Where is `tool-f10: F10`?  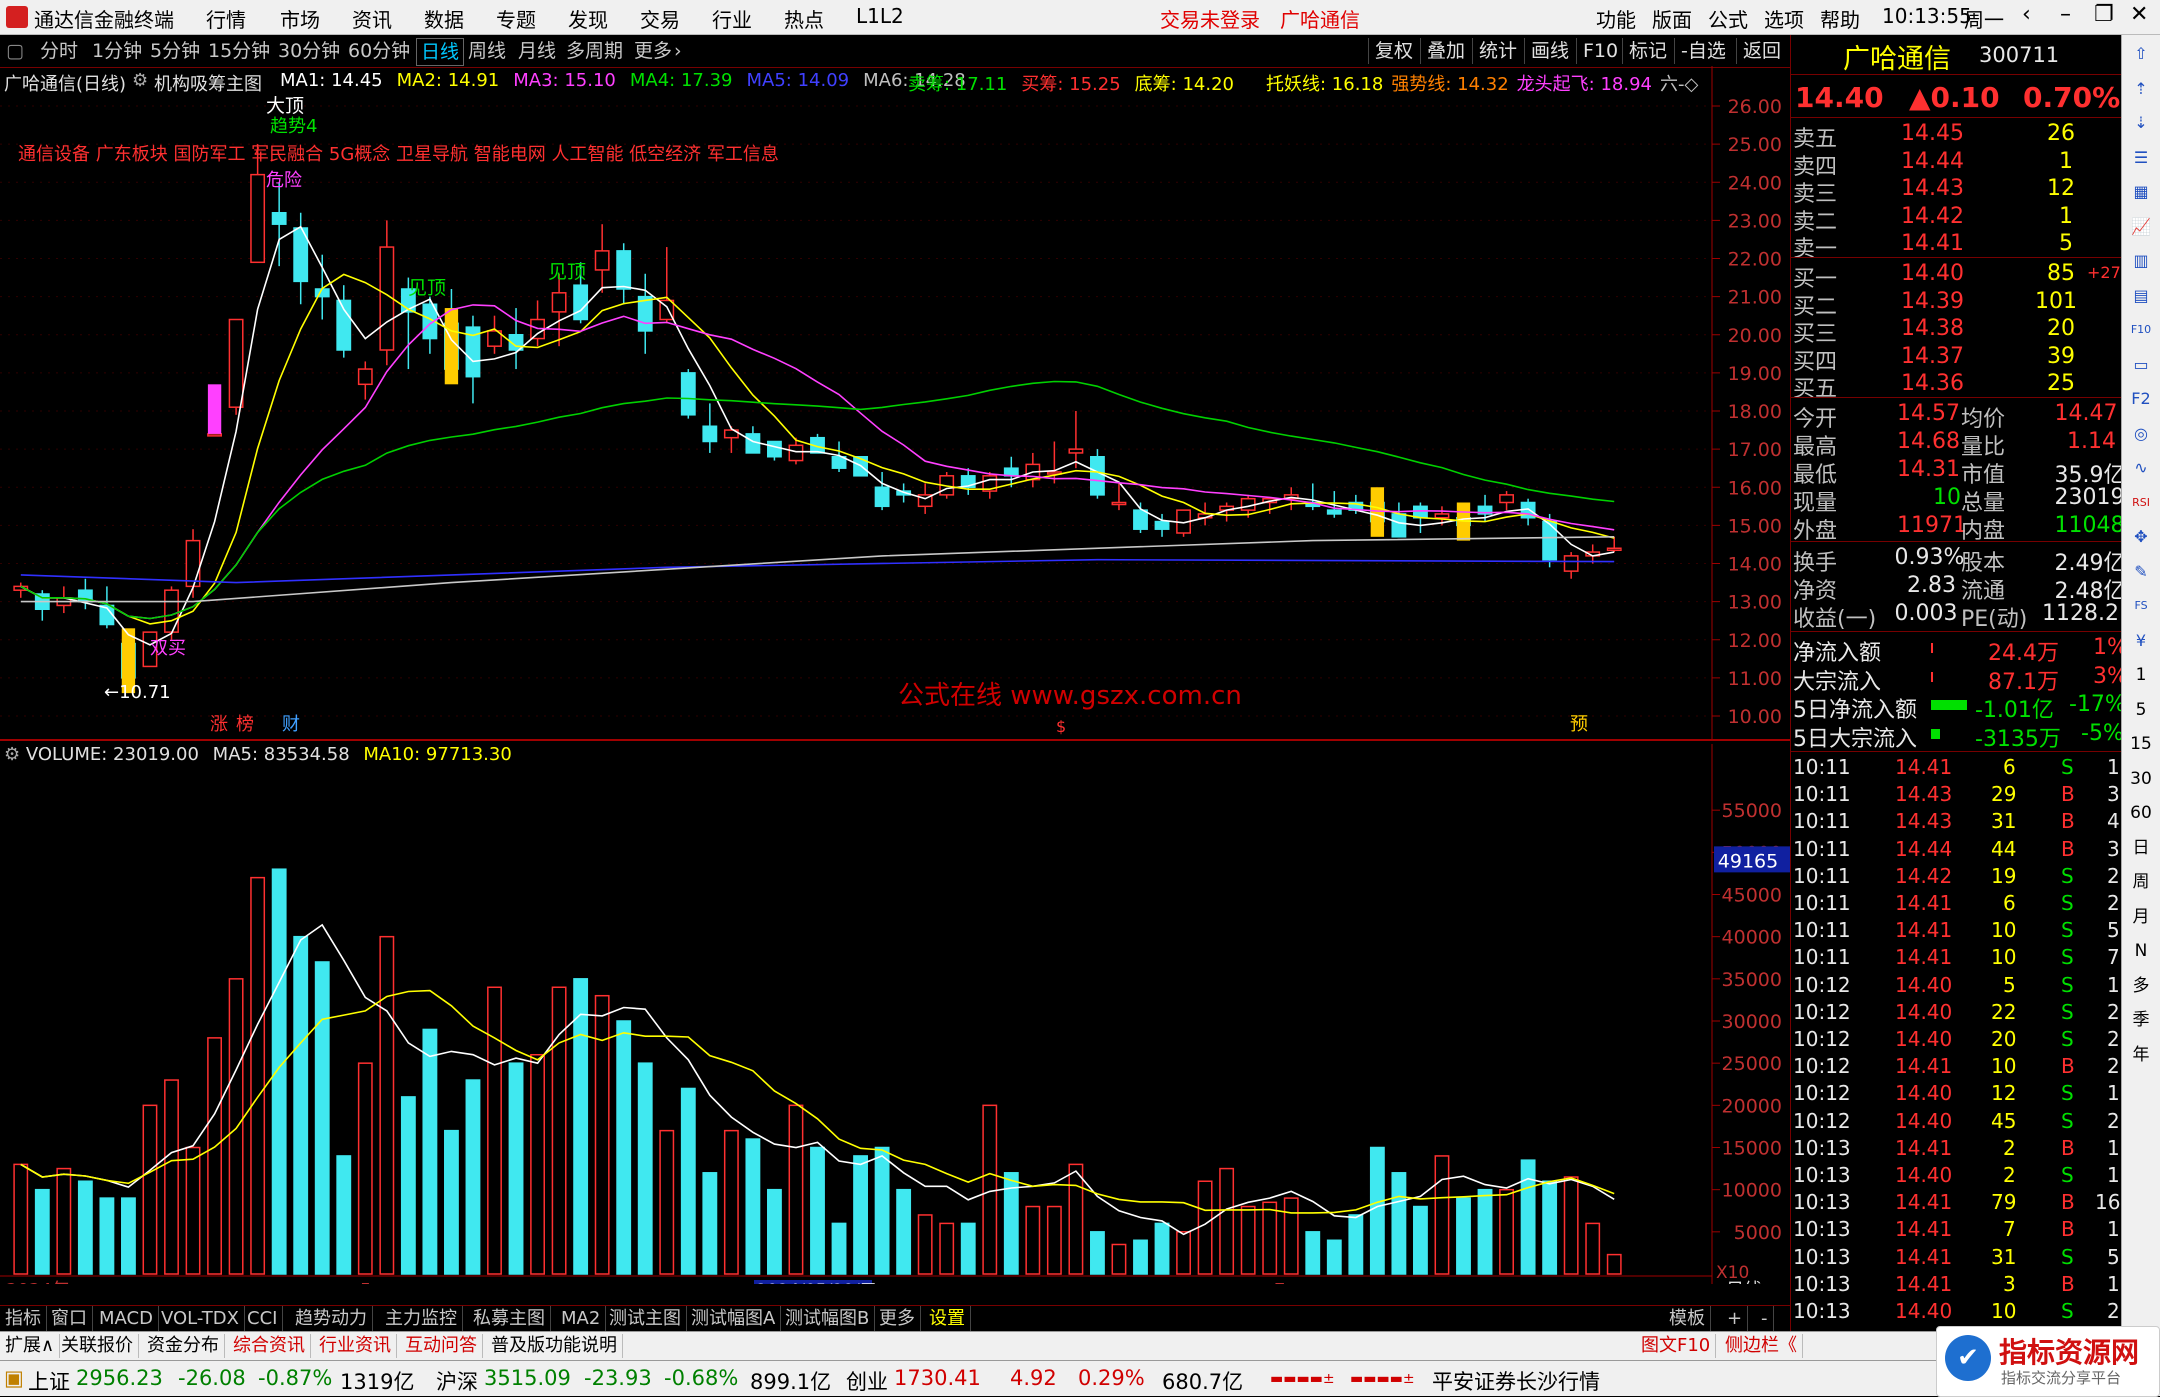
tool-f10: F10 is located at coordinates (1600, 51).